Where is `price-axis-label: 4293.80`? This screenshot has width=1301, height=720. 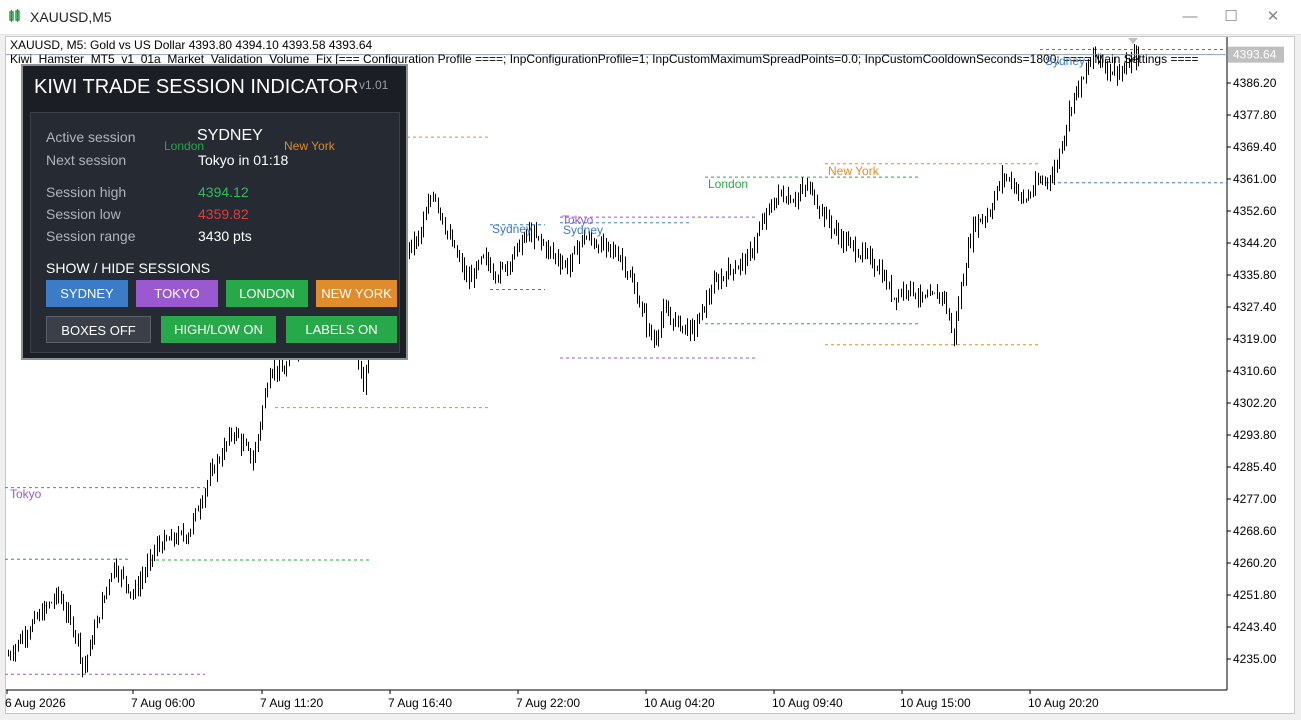 price-axis-label: 4293.80 is located at coordinates (1255, 435).